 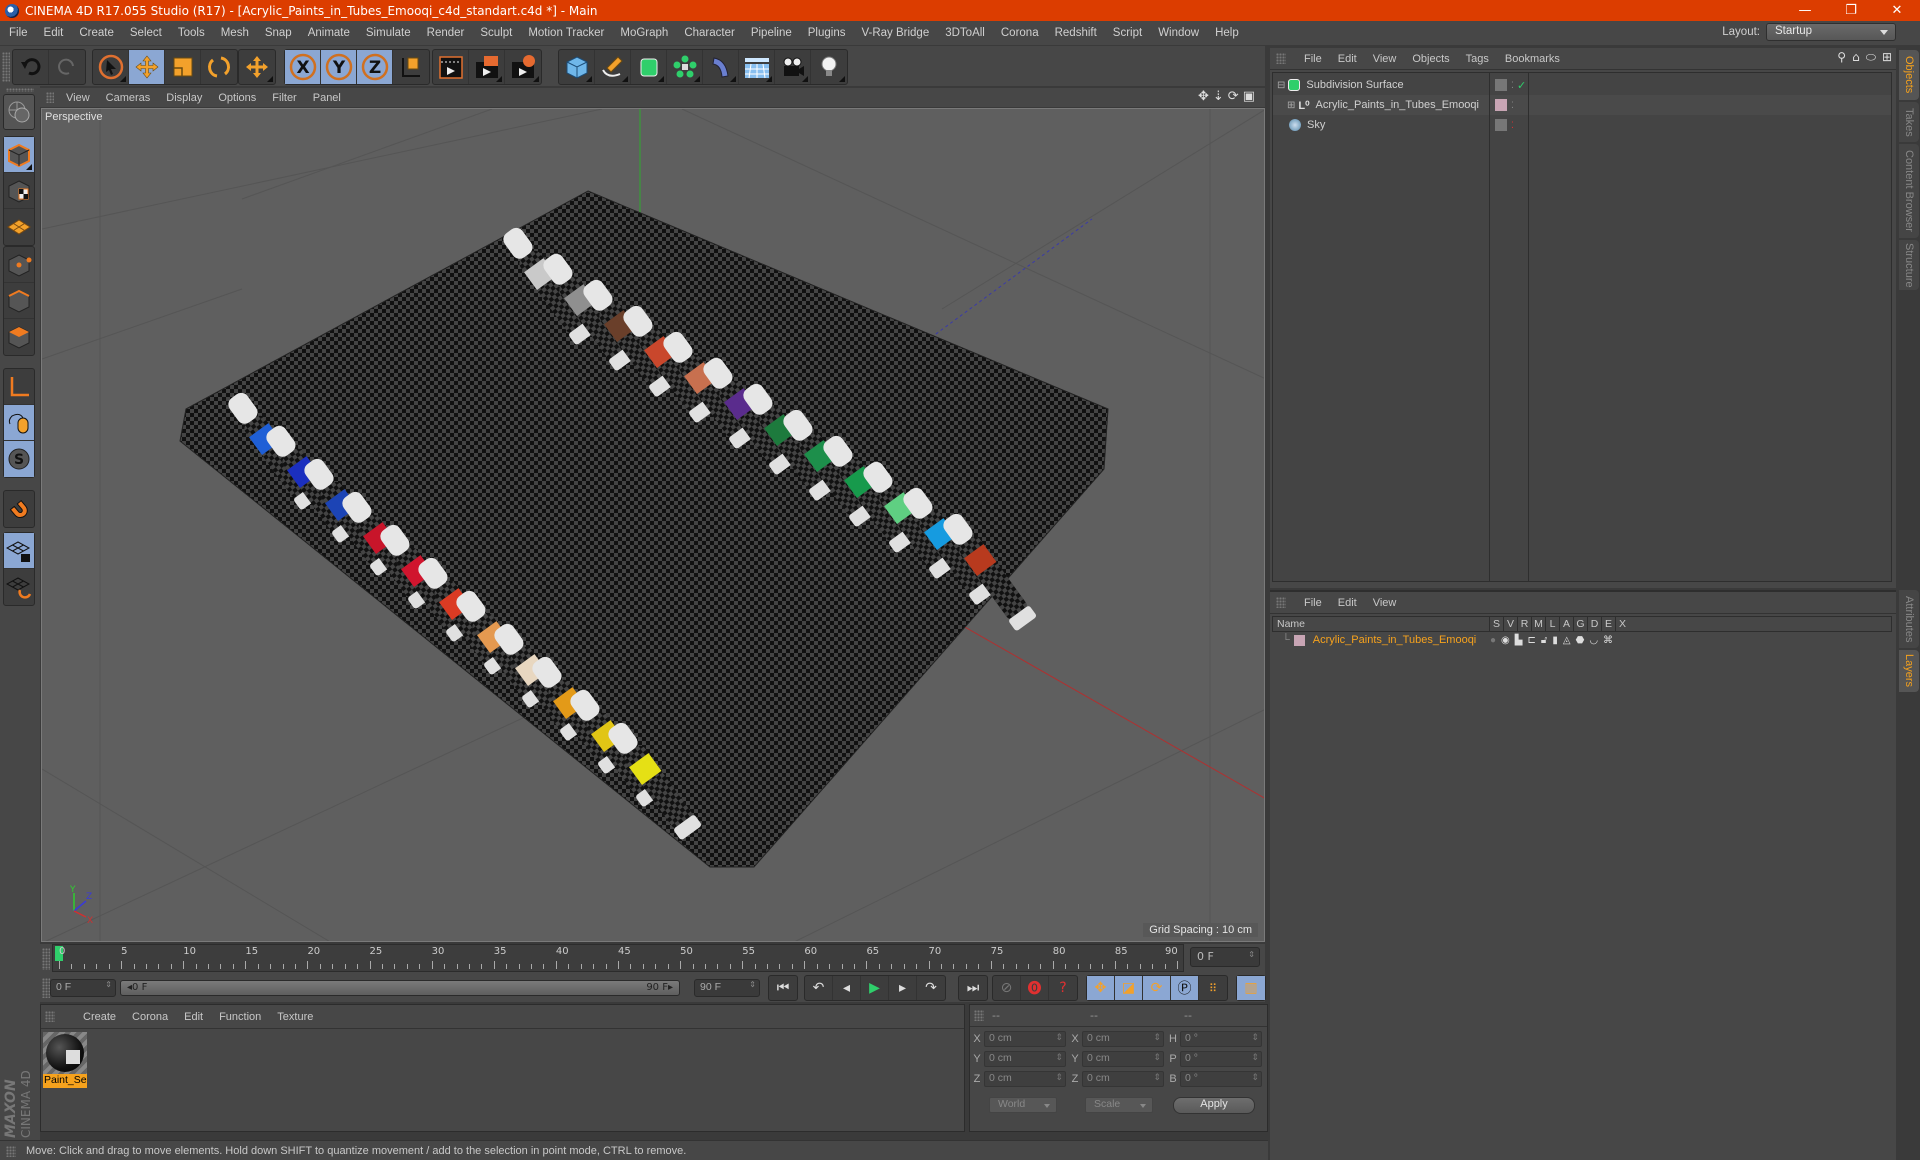 I want to click on layer-menu-file: File, so click(x=1313, y=603).